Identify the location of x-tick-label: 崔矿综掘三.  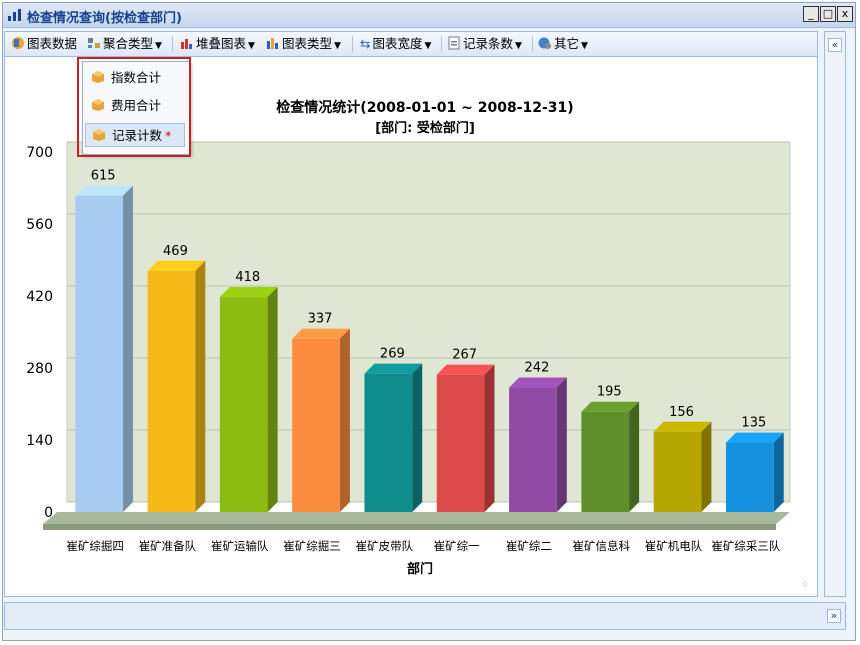
(312, 546).